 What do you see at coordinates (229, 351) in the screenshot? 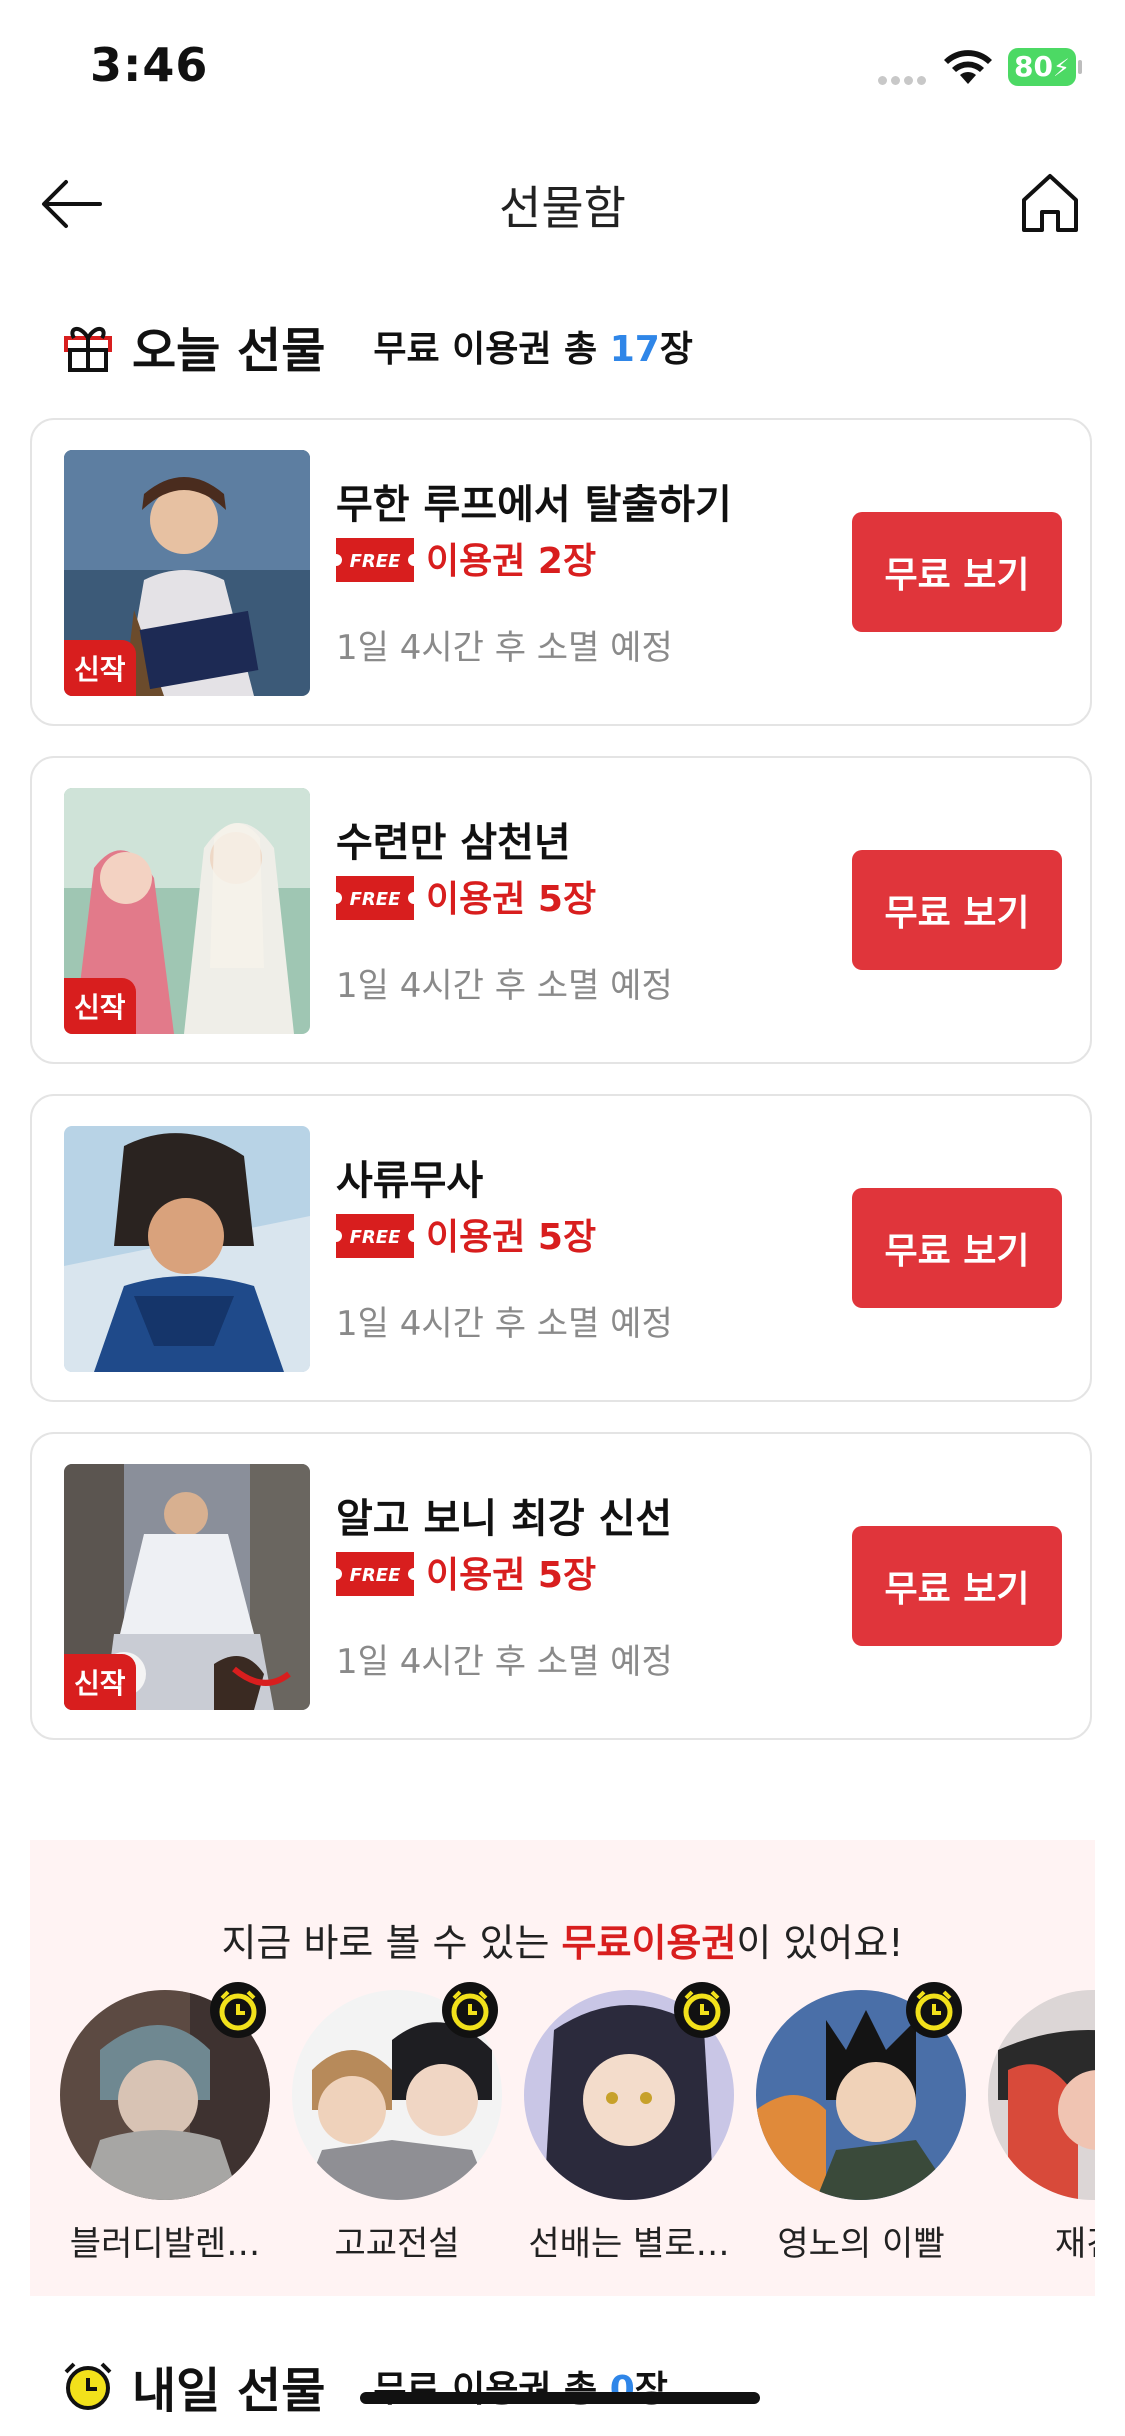
I see `section-title: 오늘 선물` at bounding box center [229, 351].